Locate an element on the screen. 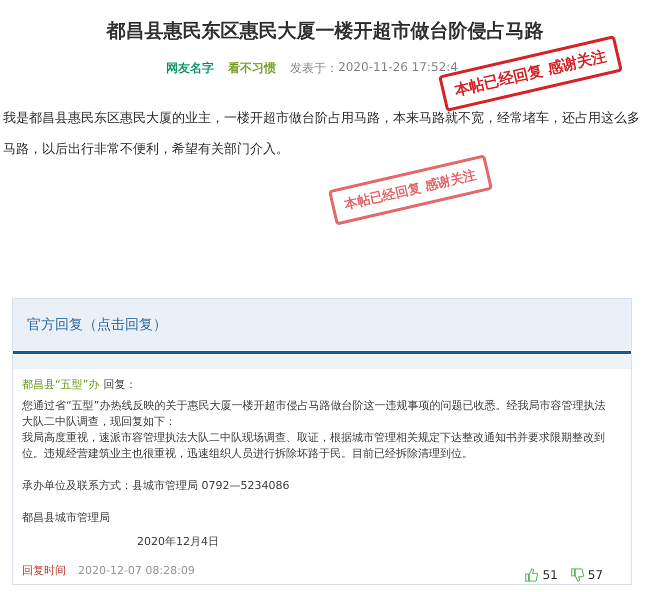 Image resolution: width=650 pixels, height=592 pixels. reply-paragraph: 您通过省“五型”办热线反映的关于惠民大厦一楼开超市侵占马路做台阶这一违规事项的问题已收悉。经我局市容管理执法大队二中队调查，现回复如下： is located at coordinates (314, 414).